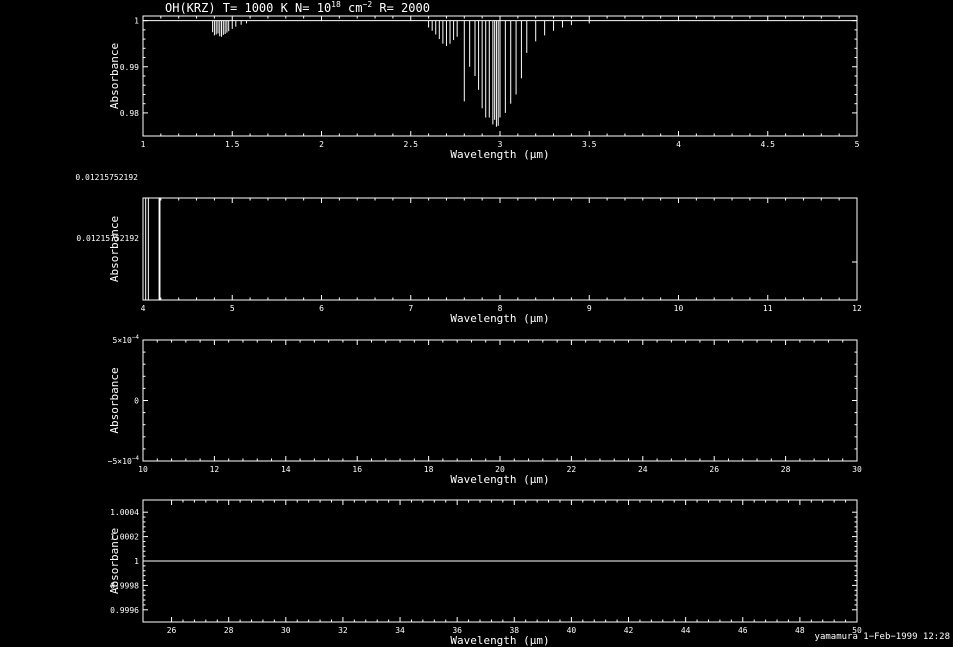  I want to click on x-tick-label: 18, so click(429, 469).